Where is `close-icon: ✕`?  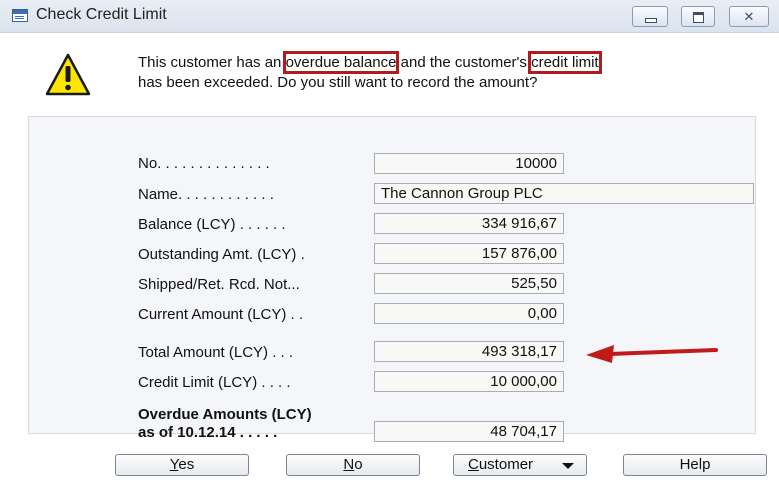
close-icon: ✕ is located at coordinates (749, 16).